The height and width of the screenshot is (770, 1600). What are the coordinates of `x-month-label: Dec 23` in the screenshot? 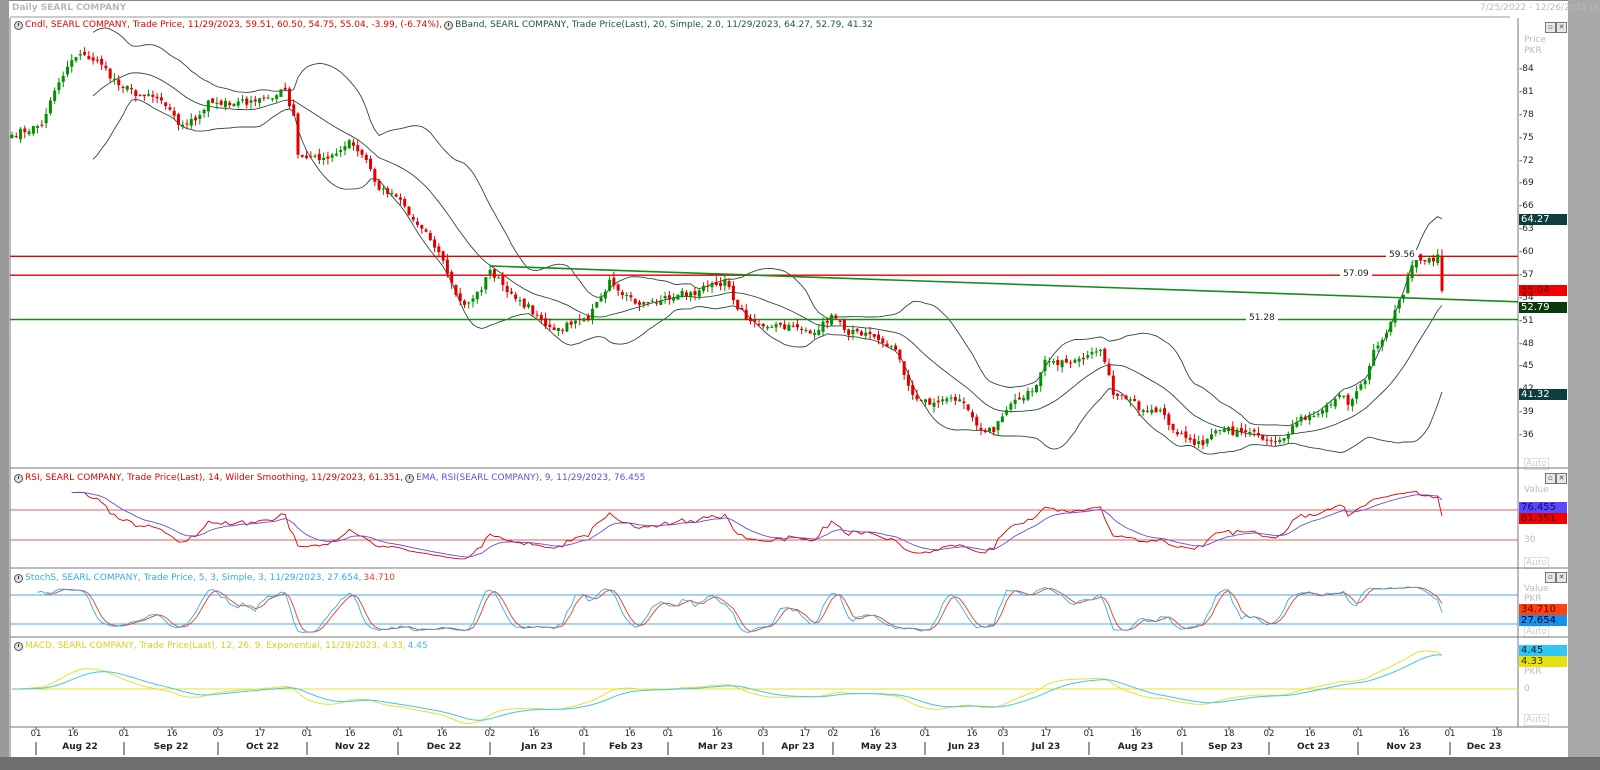 It's located at (1484, 747).